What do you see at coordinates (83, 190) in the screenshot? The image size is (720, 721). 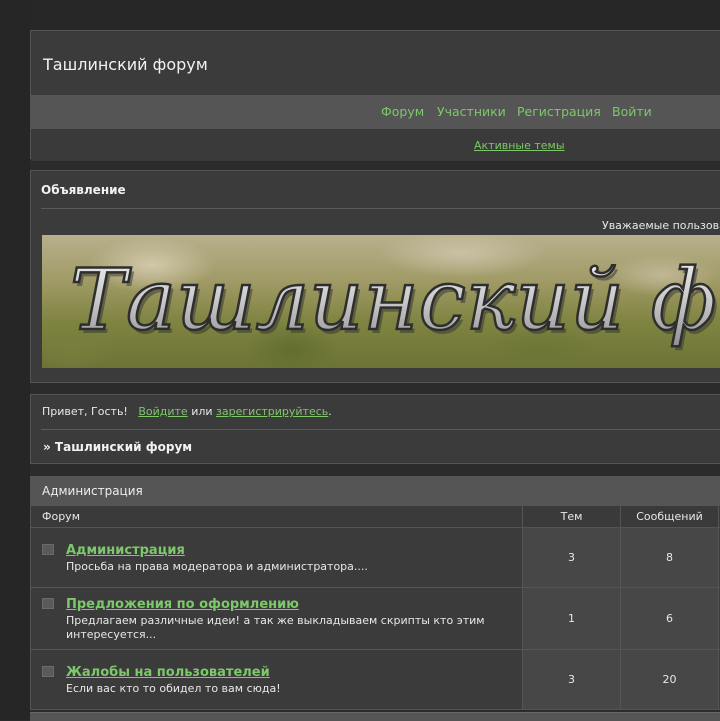 I see `announcement-title: Объявление` at bounding box center [83, 190].